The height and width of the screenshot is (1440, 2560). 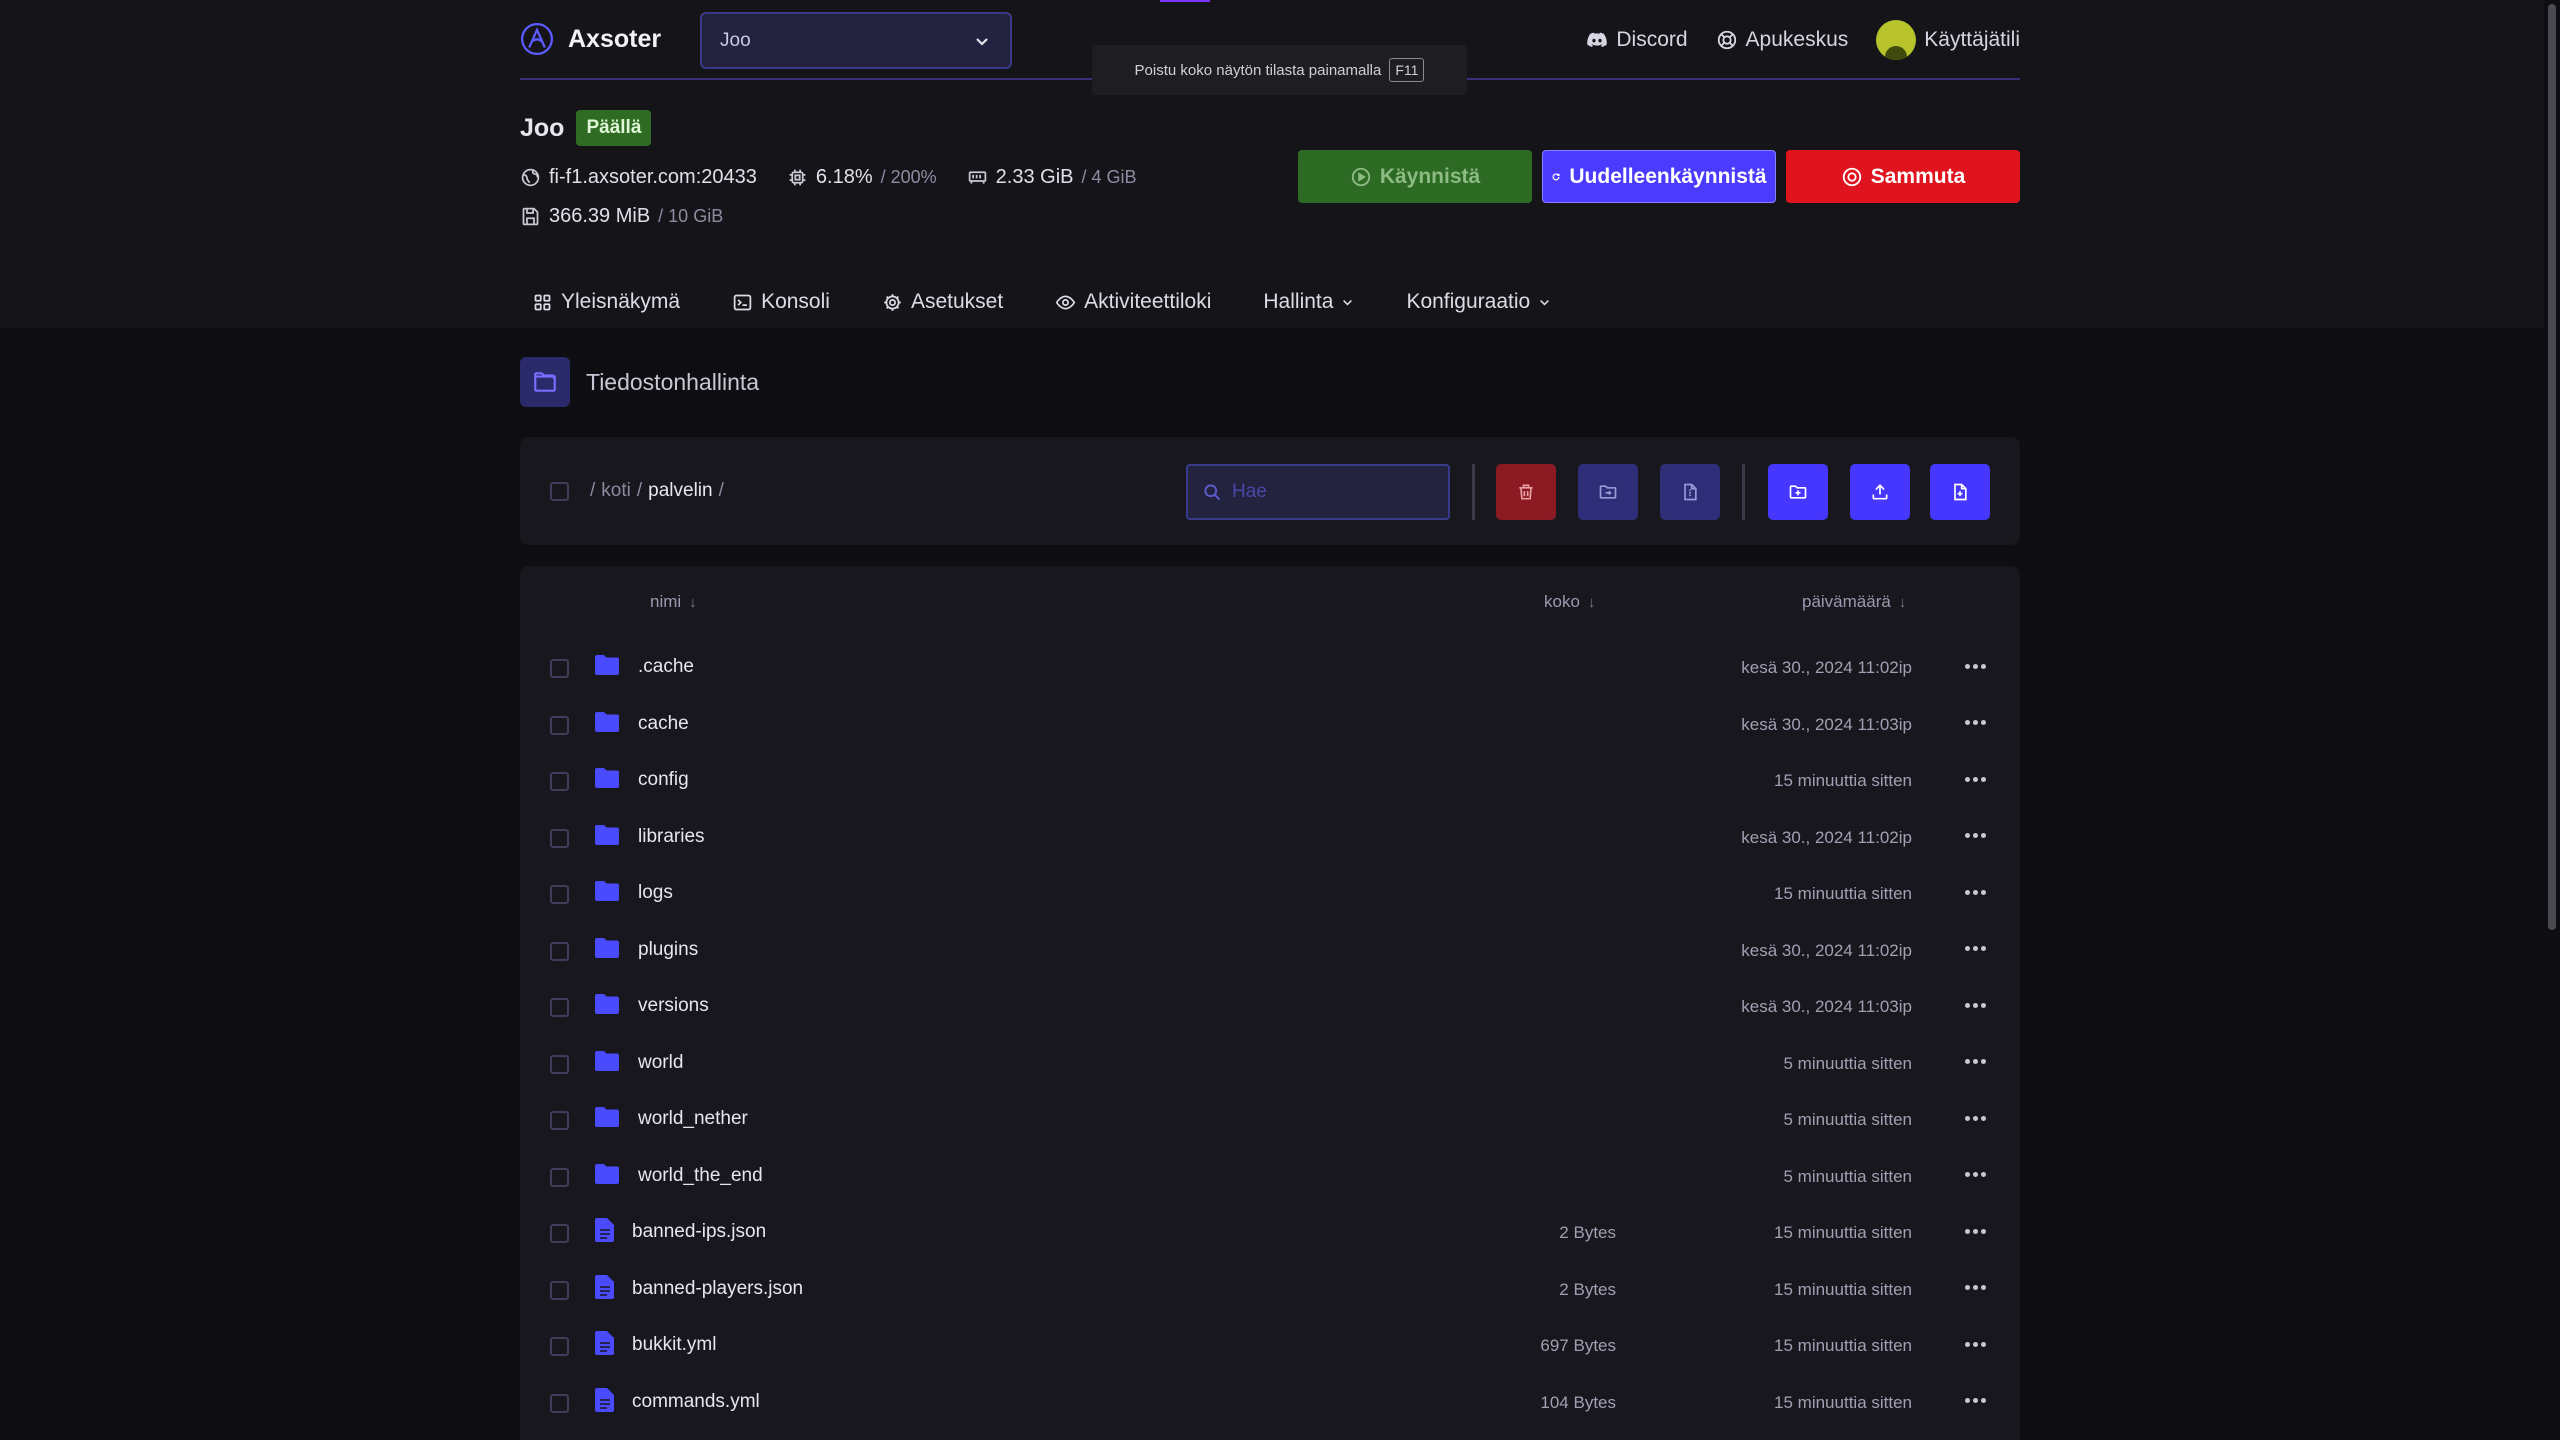 What do you see at coordinates (663, 780) in the screenshot?
I see `file-name: config` at bounding box center [663, 780].